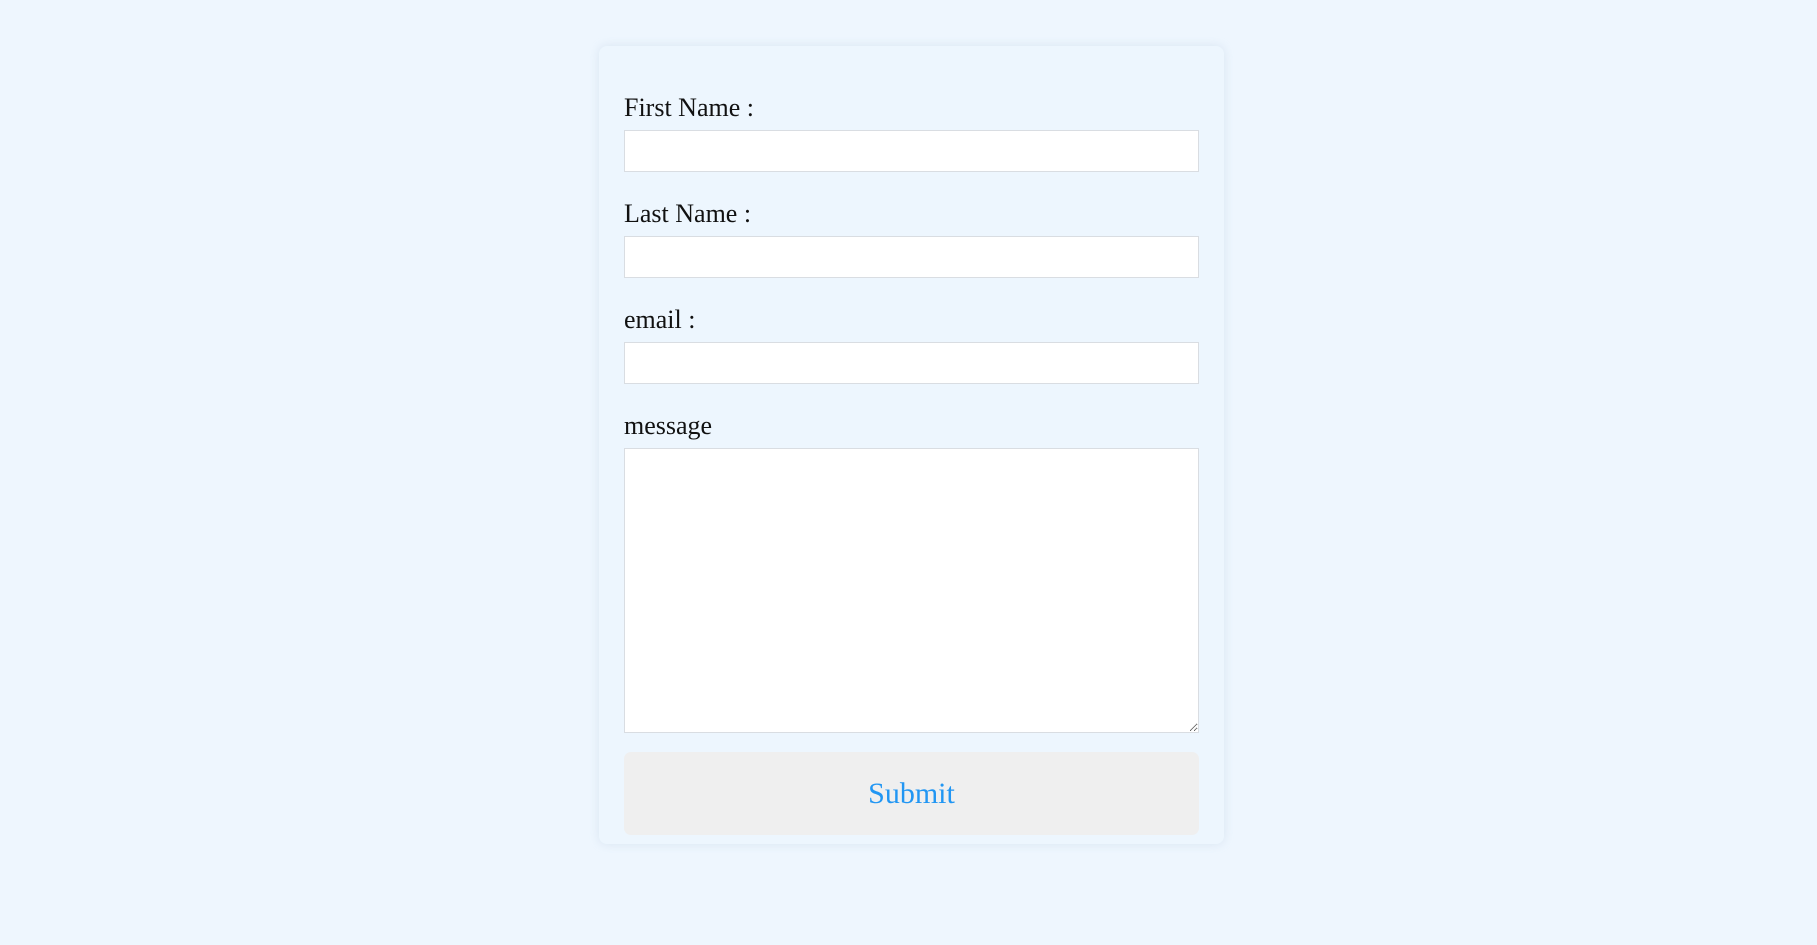 The width and height of the screenshot is (1817, 945). I want to click on message-label: message, so click(668, 425).